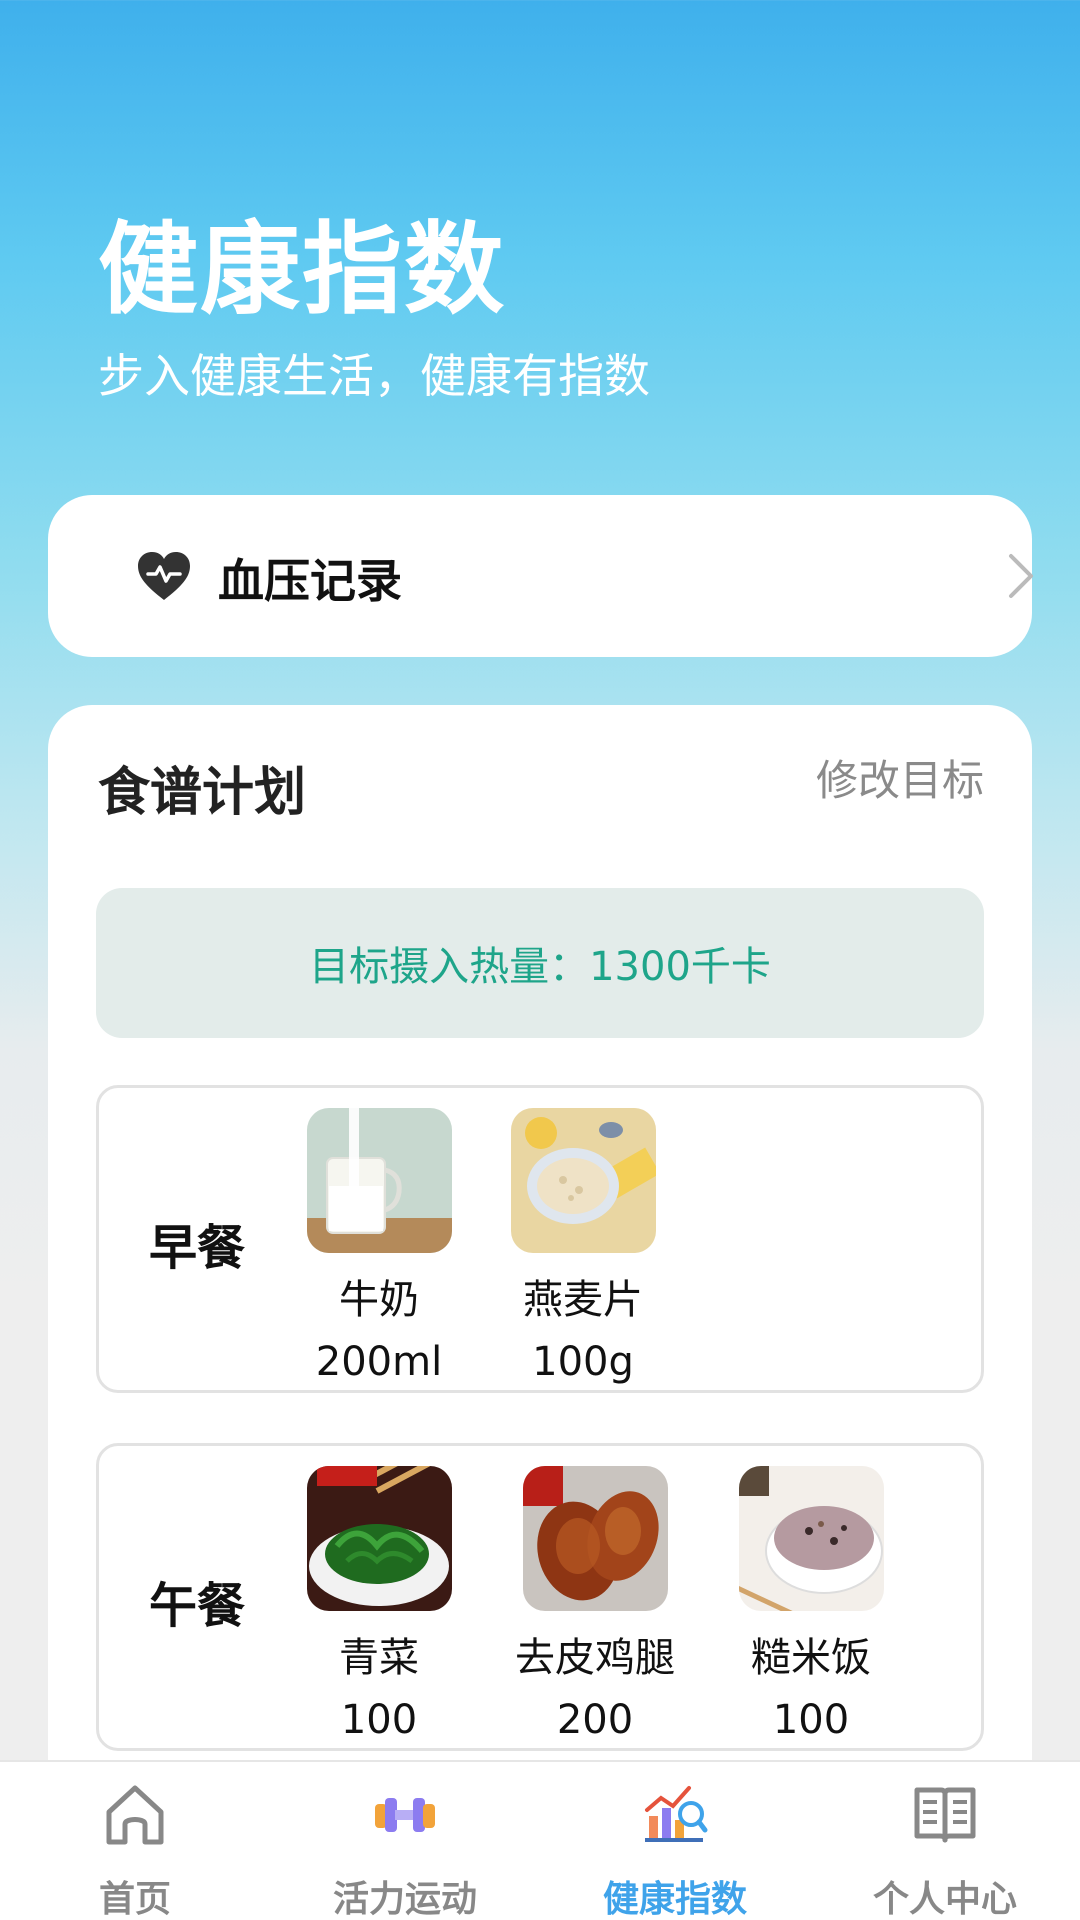  I want to click on calorie-target-banner: 目标摄入热量：1300千卡, so click(540, 963).